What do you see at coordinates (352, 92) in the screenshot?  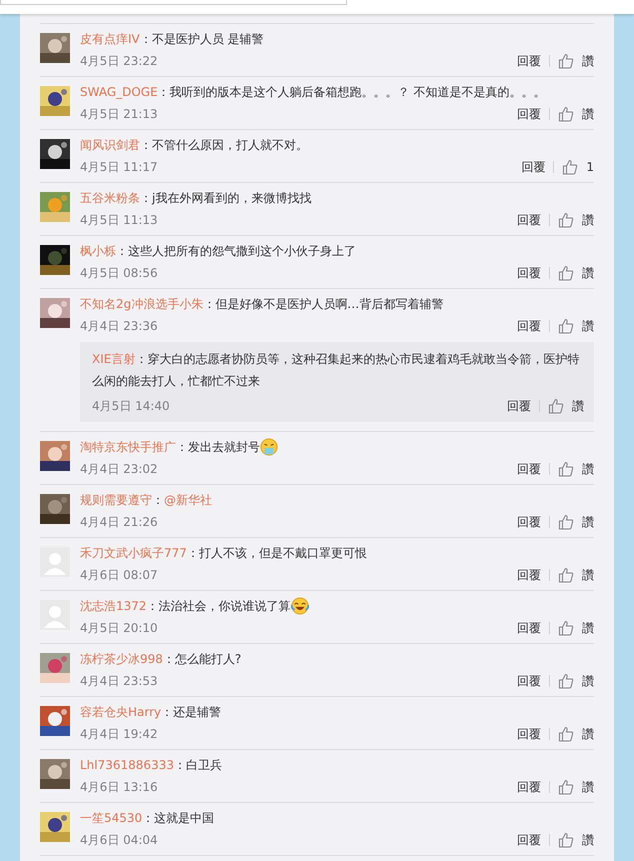 I see `comment-text: ：我听到的版本是这个人躺后备箱想跑。。。？ 不知道是不是真的。。。` at bounding box center [352, 92].